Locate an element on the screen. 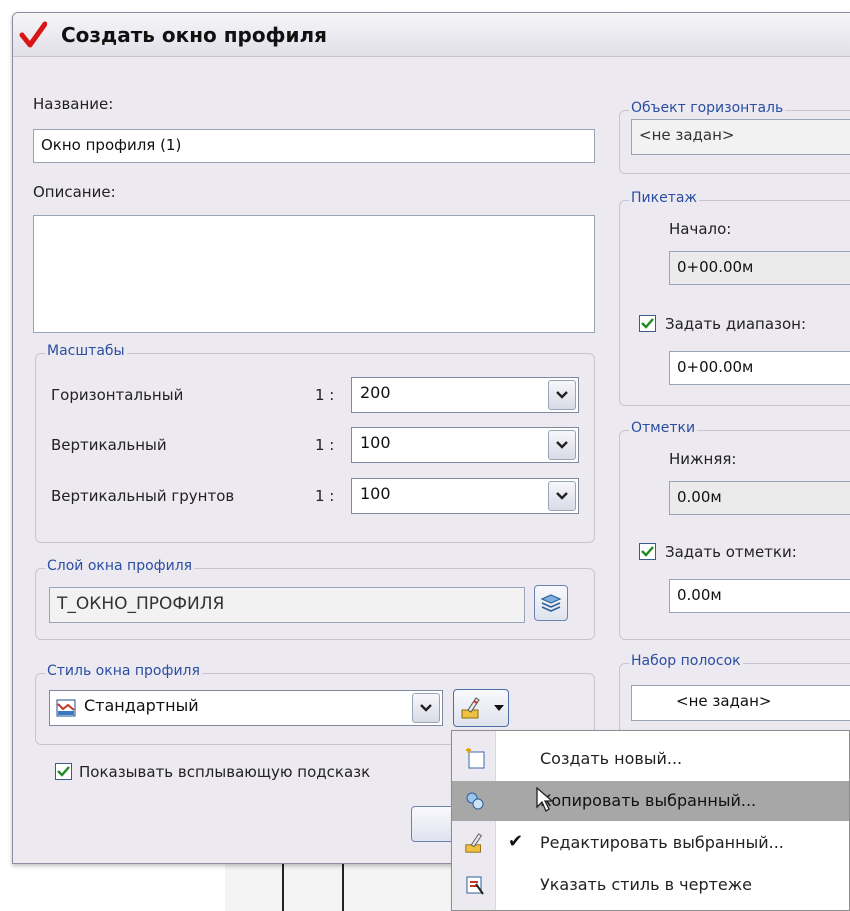 The width and height of the screenshot is (850, 911). layer-select-button is located at coordinates (551, 603).